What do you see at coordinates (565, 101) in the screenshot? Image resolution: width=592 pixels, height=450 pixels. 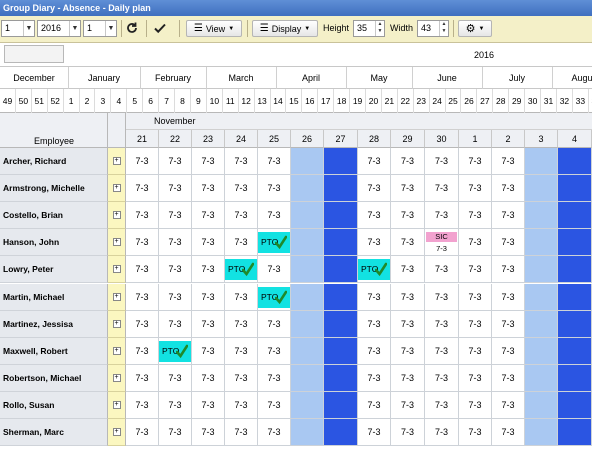 I see `week-number: 32` at bounding box center [565, 101].